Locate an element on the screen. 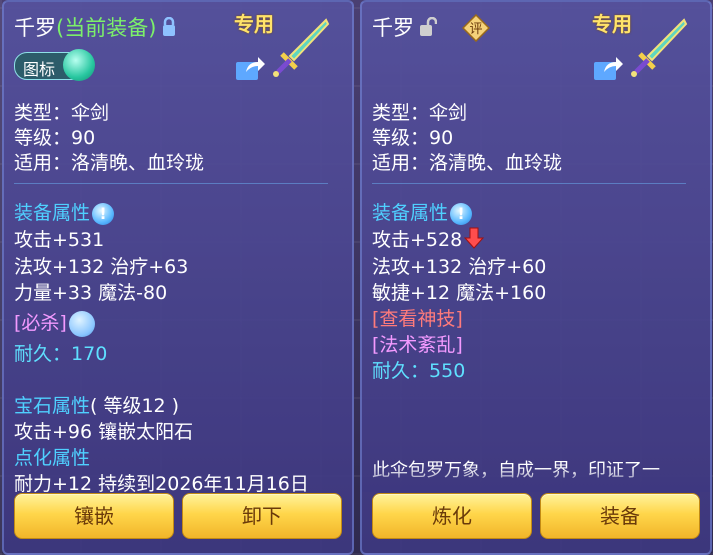  rating-badge-label: 评 is located at coordinates (475, 29).